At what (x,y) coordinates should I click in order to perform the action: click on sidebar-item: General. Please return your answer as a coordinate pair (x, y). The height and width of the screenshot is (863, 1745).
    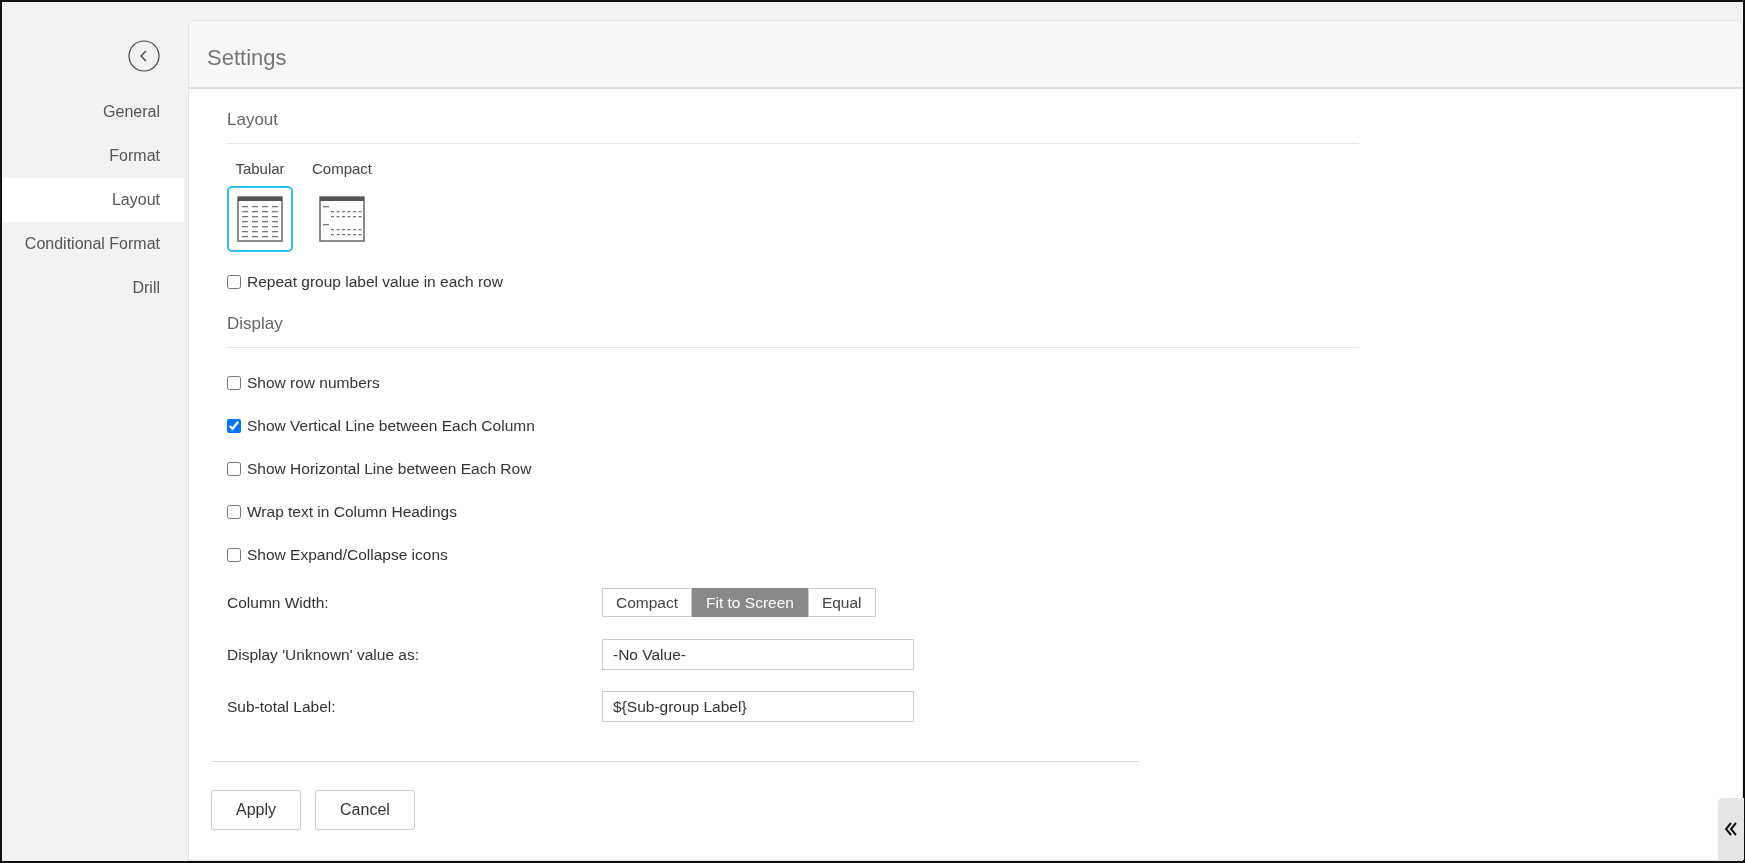
    Looking at the image, I should click on (93, 112).